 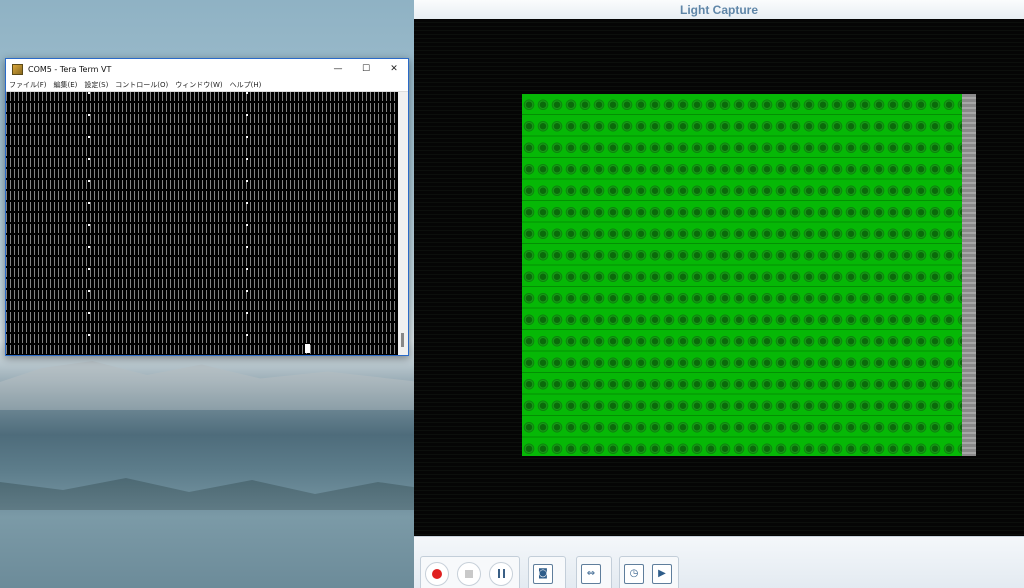 What do you see at coordinates (210, 494) in the screenshot?
I see `lake-reflection` at bounding box center [210, 494].